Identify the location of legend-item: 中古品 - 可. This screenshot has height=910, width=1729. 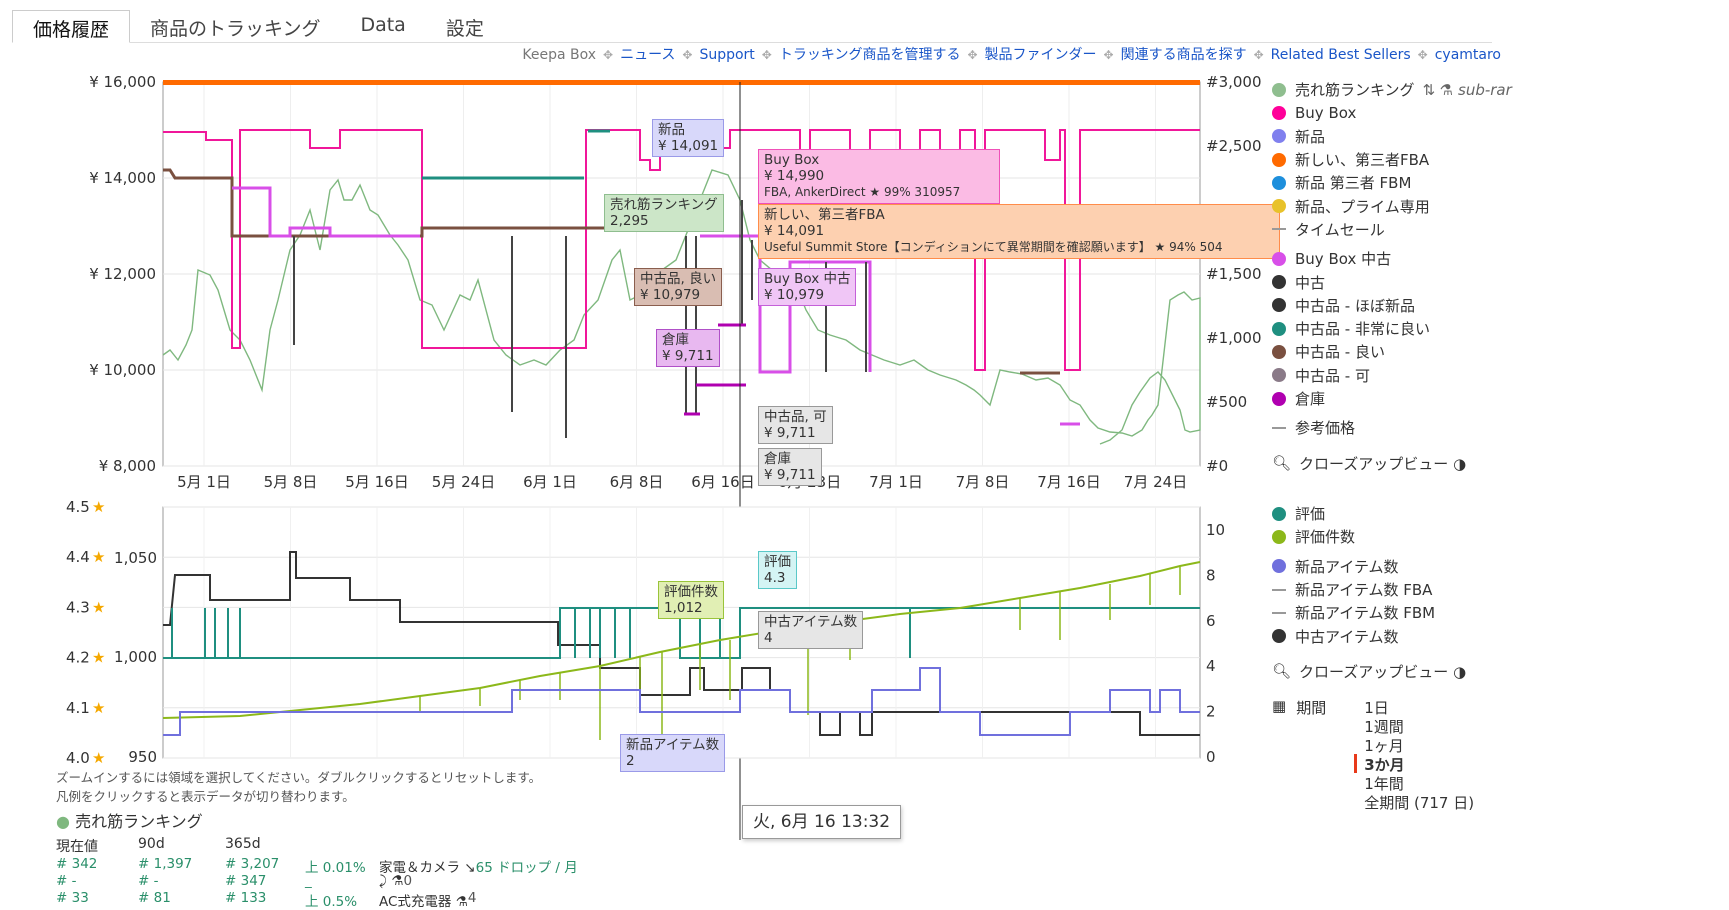
(1392, 375).